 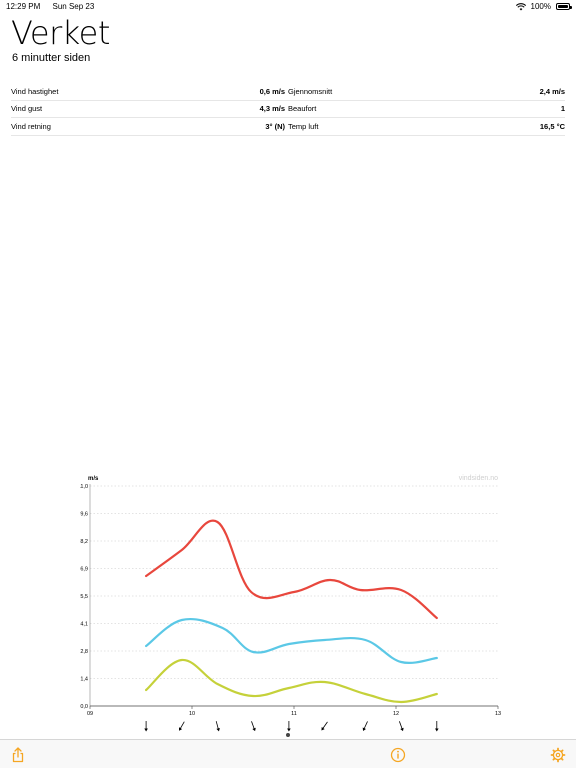 What do you see at coordinates (84, 542) in the screenshot?
I see `y-tick-label: 8,2` at bounding box center [84, 542].